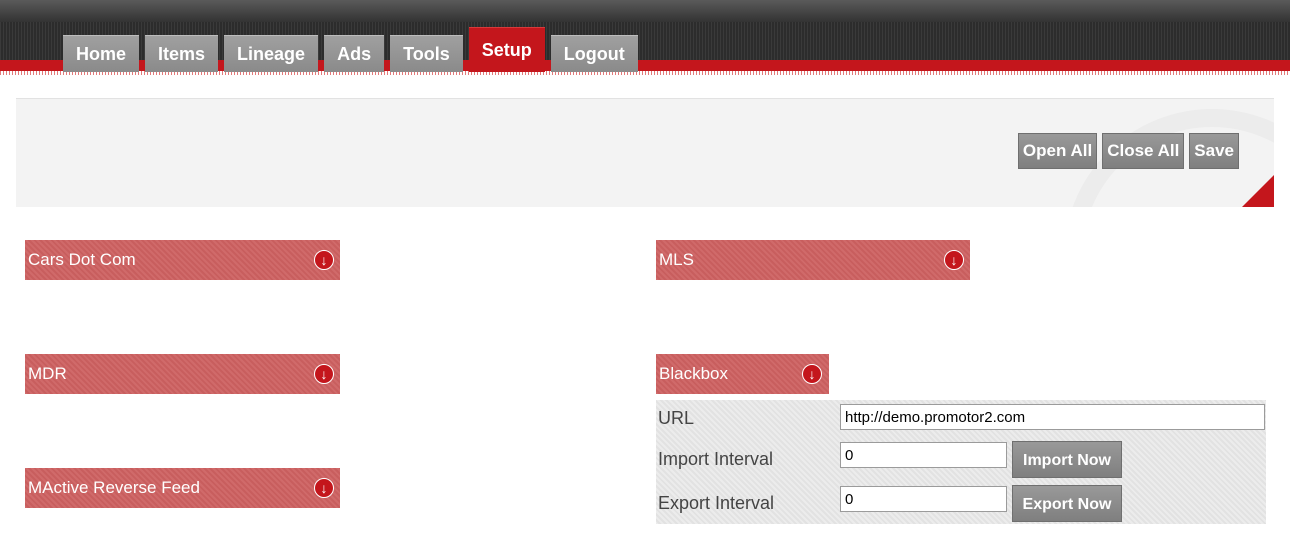 The width and height of the screenshot is (1290, 552). I want to click on import-interval-field, so click(923, 455).